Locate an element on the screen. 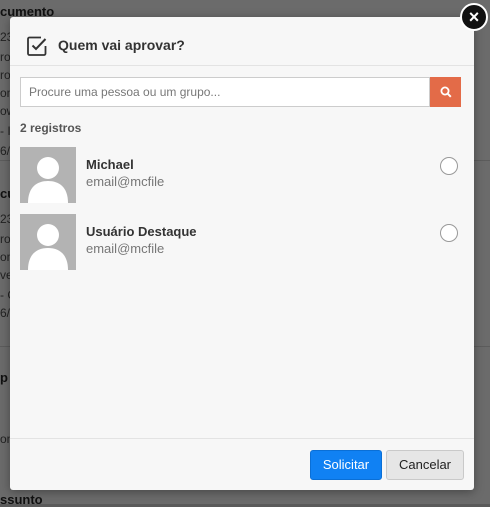 The image size is (490, 507). person-name: Michael is located at coordinates (110, 164).